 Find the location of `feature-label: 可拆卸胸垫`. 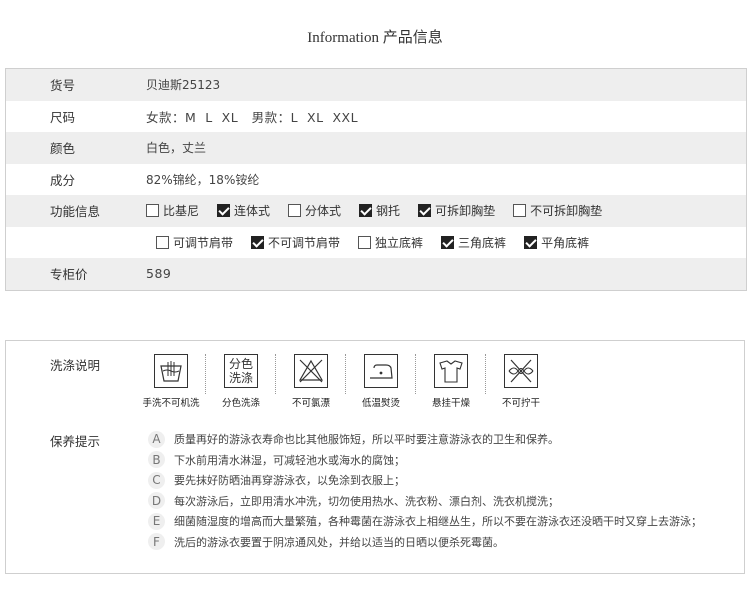

feature-label: 可拆卸胸垫 is located at coordinates (465, 211).